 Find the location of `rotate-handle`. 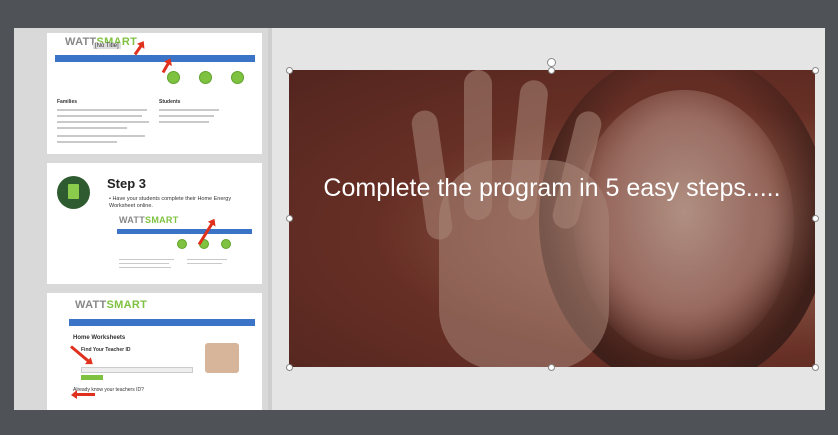

rotate-handle is located at coordinates (551, 62).